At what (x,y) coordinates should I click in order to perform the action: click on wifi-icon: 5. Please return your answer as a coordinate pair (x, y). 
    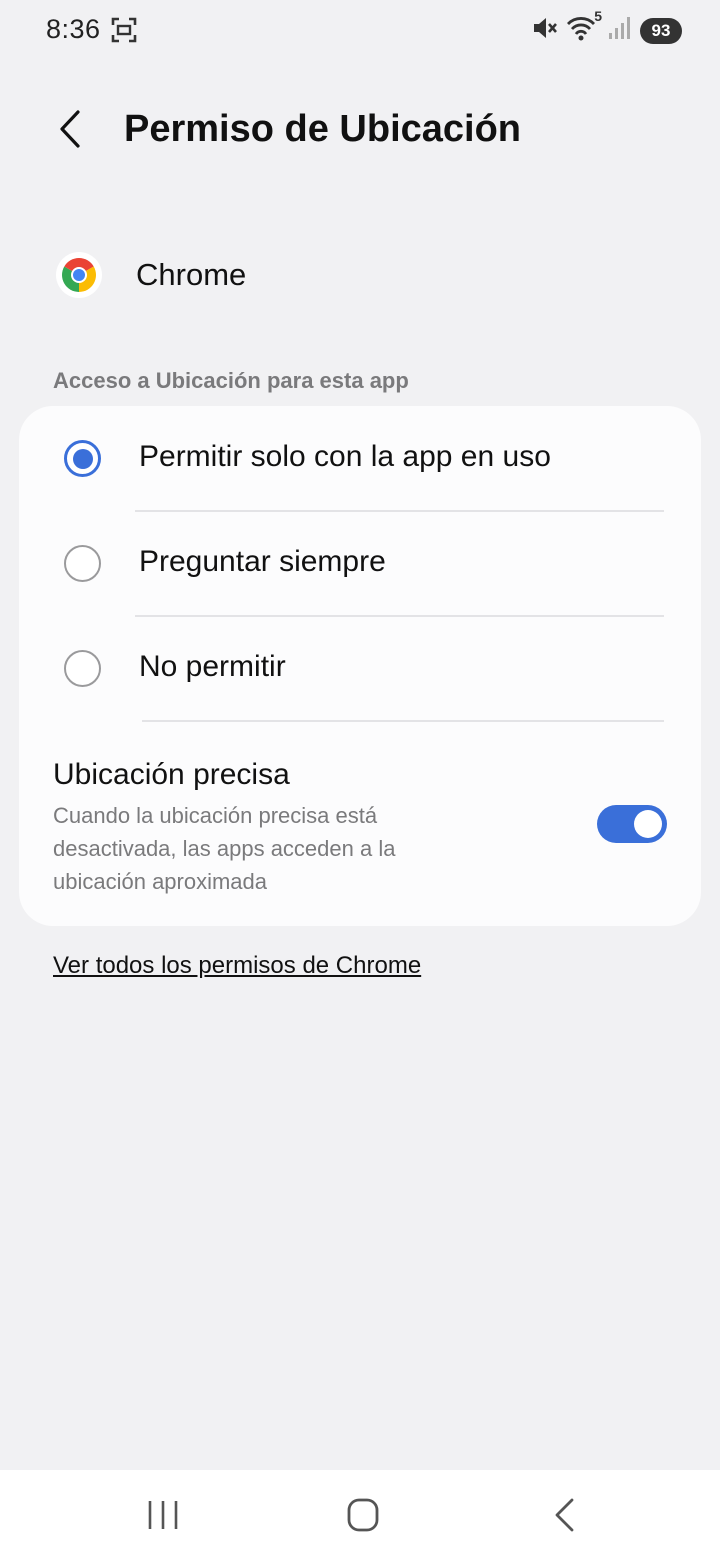
    Looking at the image, I should click on (584, 27).